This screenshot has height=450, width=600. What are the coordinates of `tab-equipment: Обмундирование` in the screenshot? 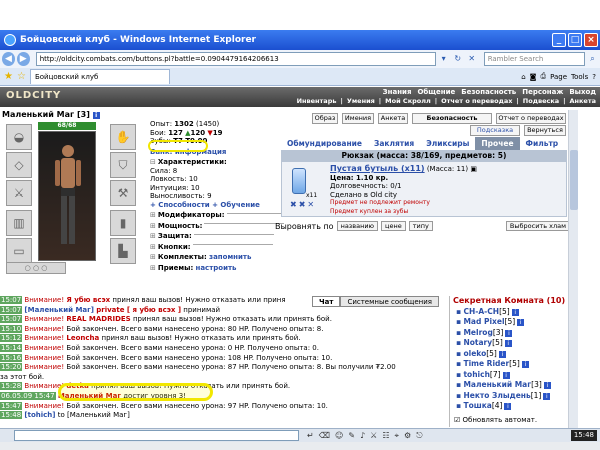 It's located at (324, 143).